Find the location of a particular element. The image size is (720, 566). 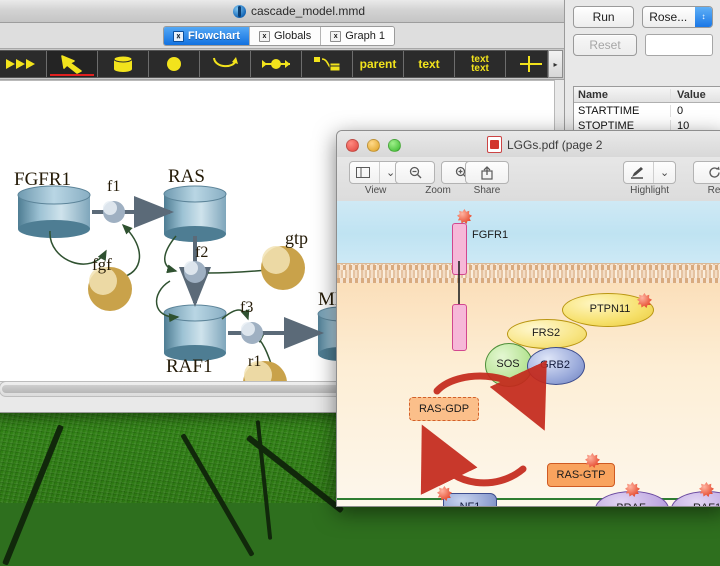

submodel-icon is located at coordinates (327, 64).